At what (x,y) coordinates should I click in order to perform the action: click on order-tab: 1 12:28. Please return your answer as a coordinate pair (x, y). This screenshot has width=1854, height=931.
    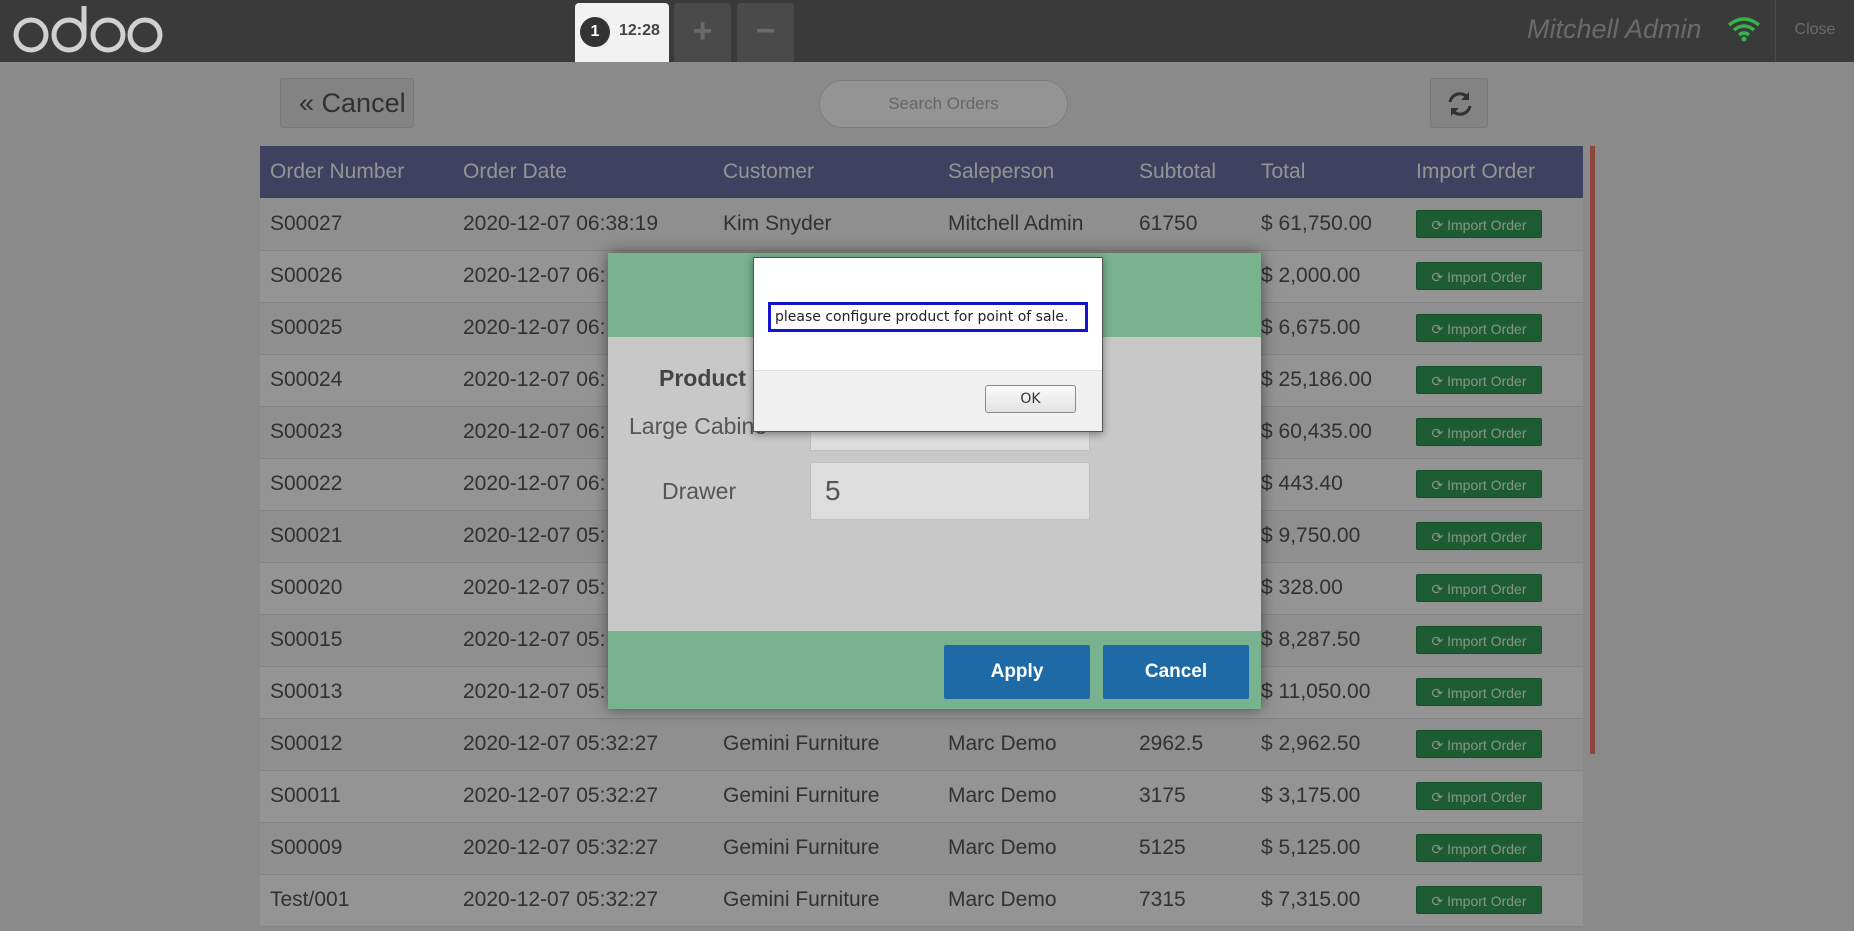
    Looking at the image, I should click on (622, 32).